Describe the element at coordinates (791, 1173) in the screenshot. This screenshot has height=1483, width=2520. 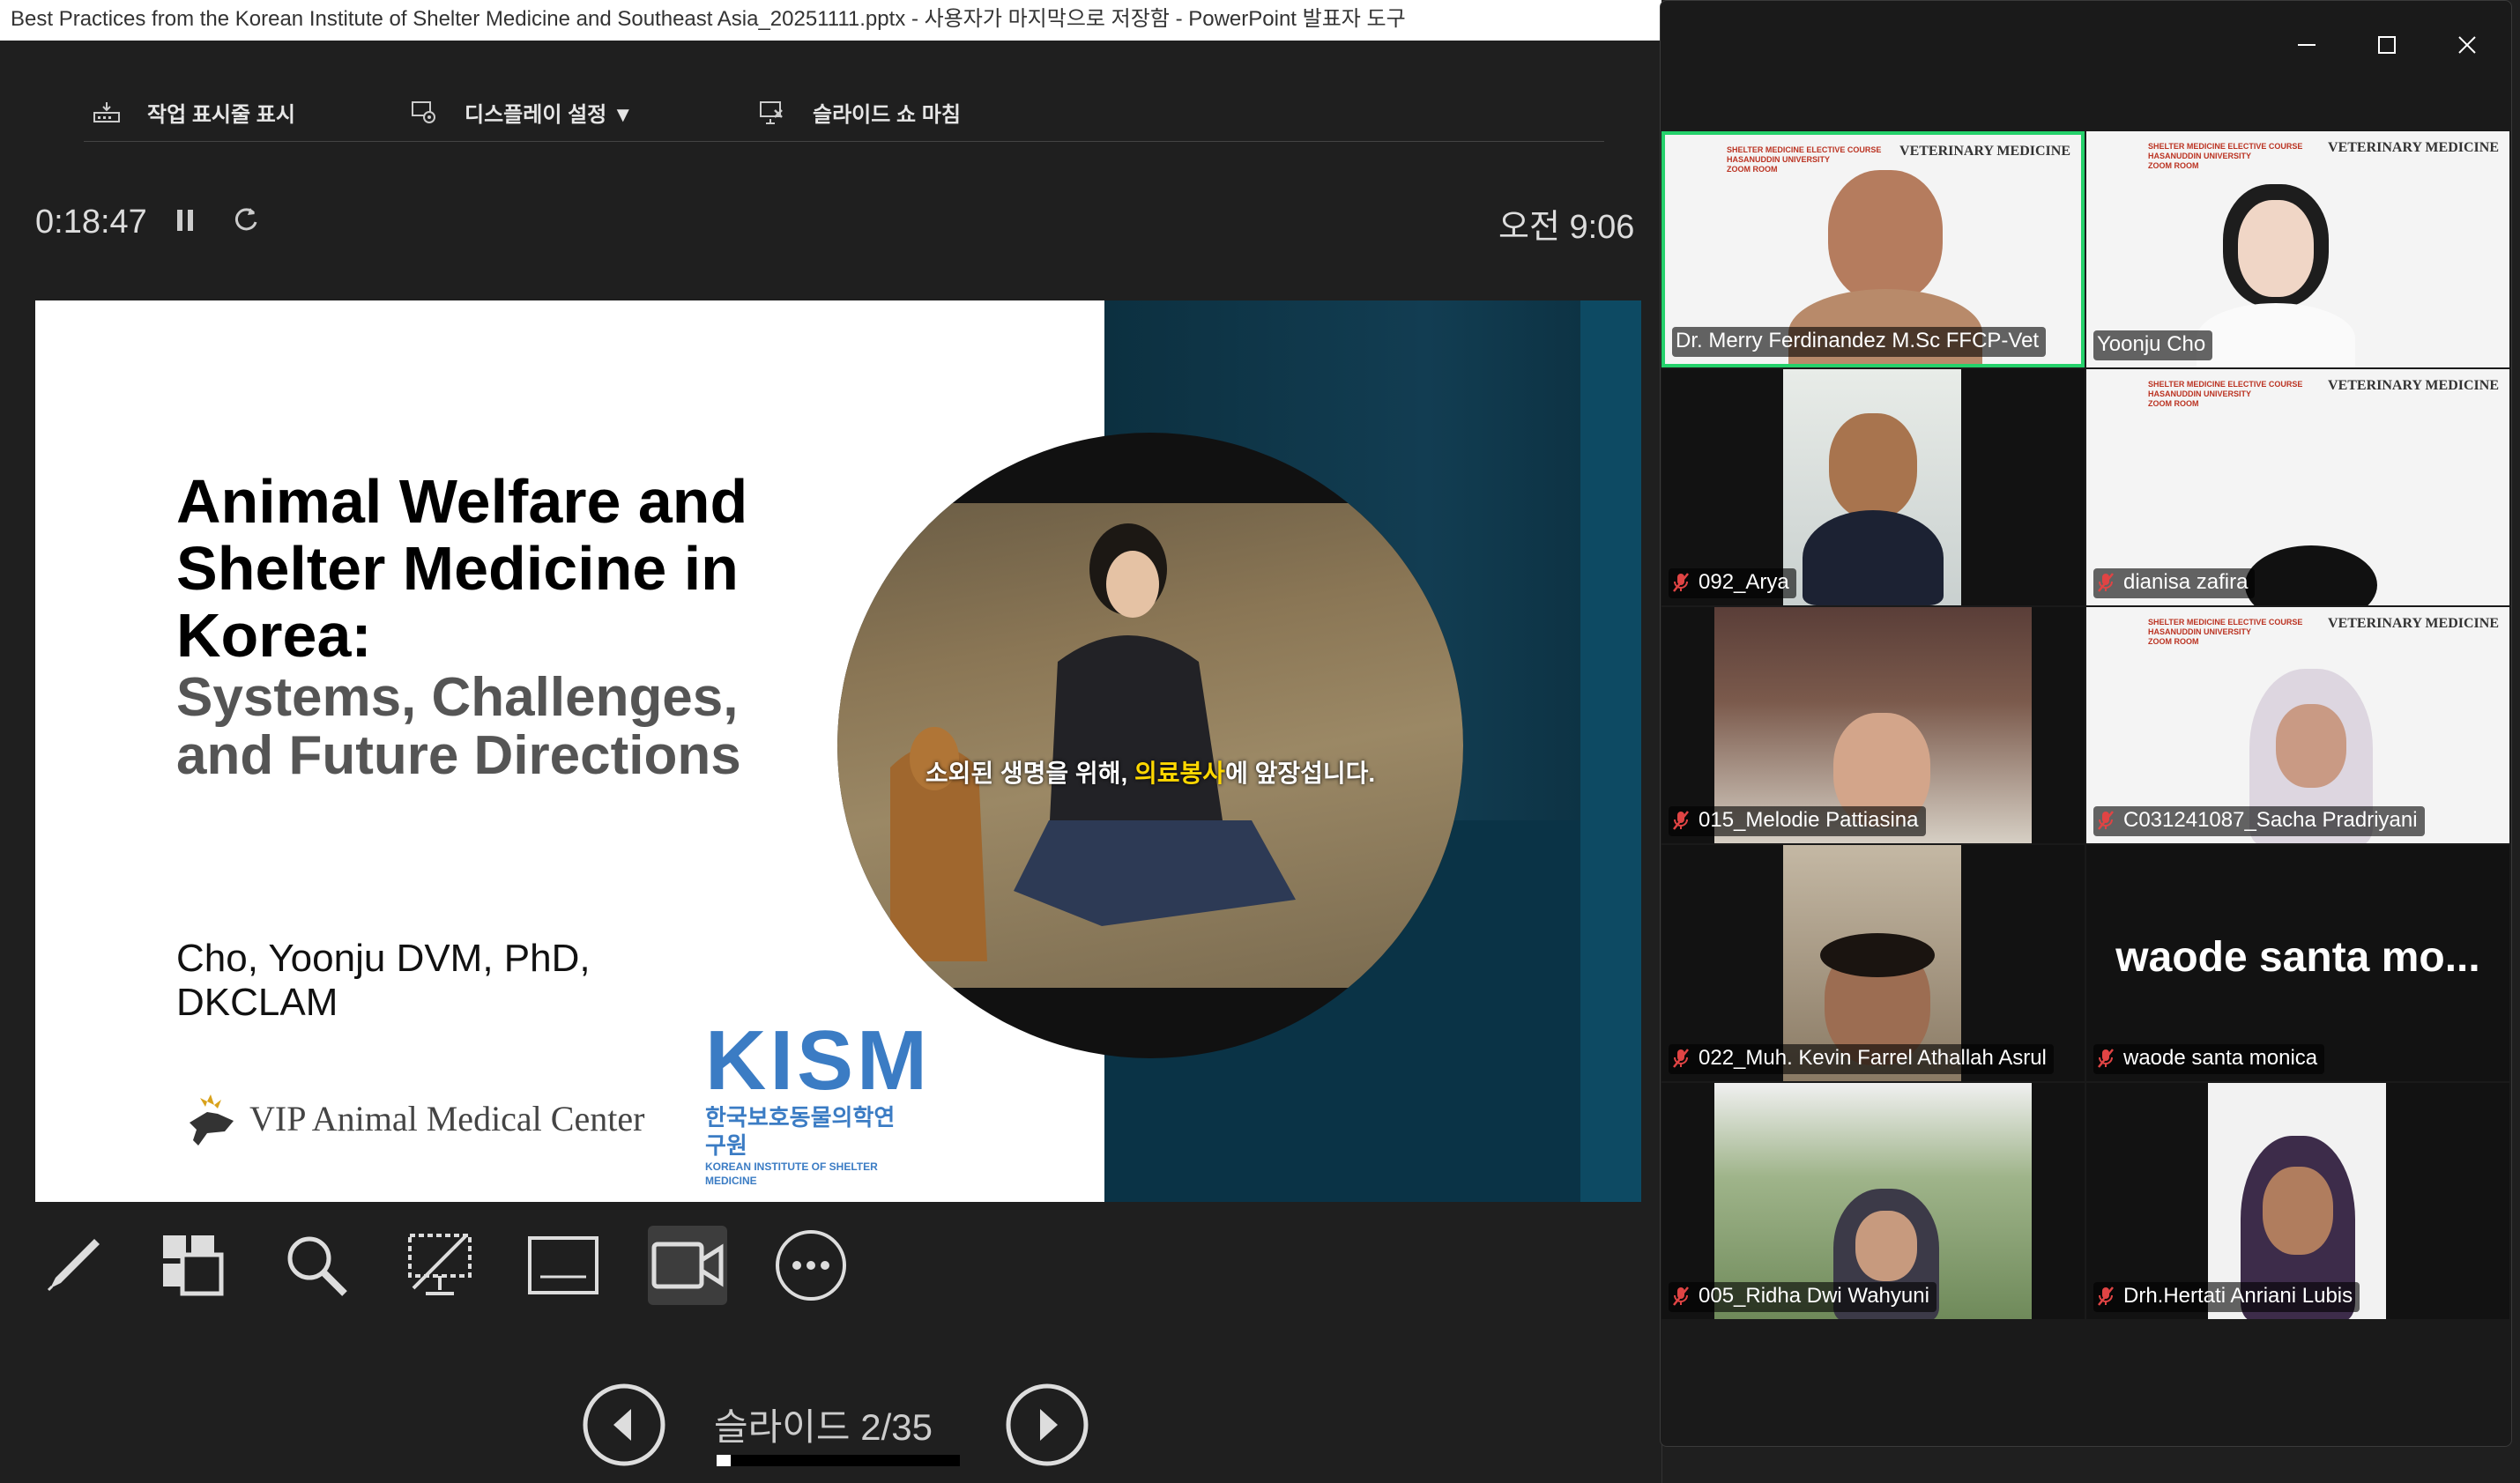
I see `kism-english-name: KOREAN INSTITUTE OF SHELTER MEDICINE` at that location.